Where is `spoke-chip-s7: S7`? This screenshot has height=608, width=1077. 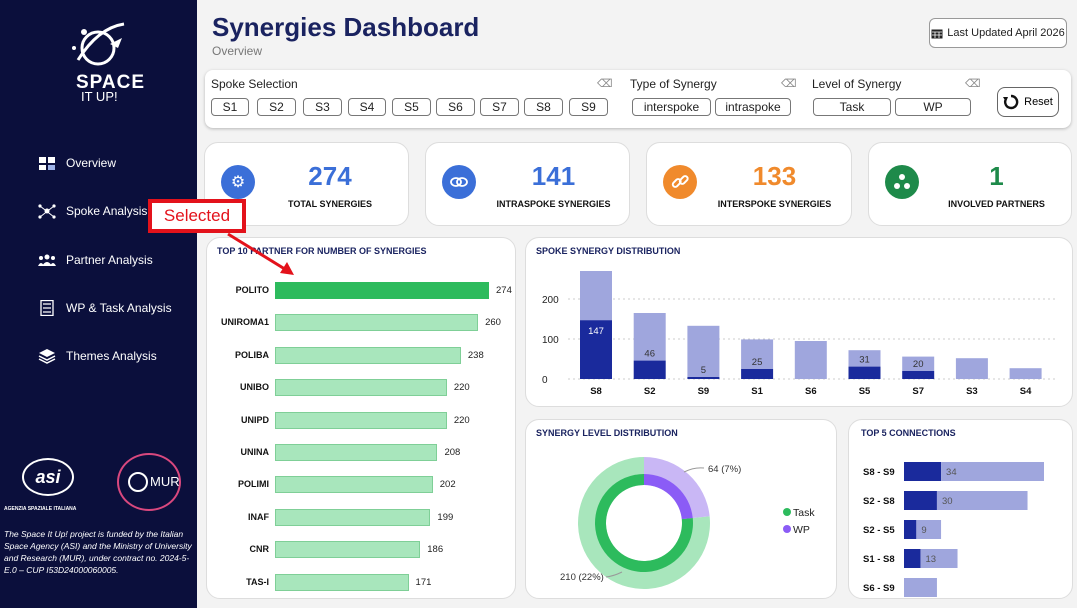
spoke-chip-s7: S7 is located at coordinates (499, 107).